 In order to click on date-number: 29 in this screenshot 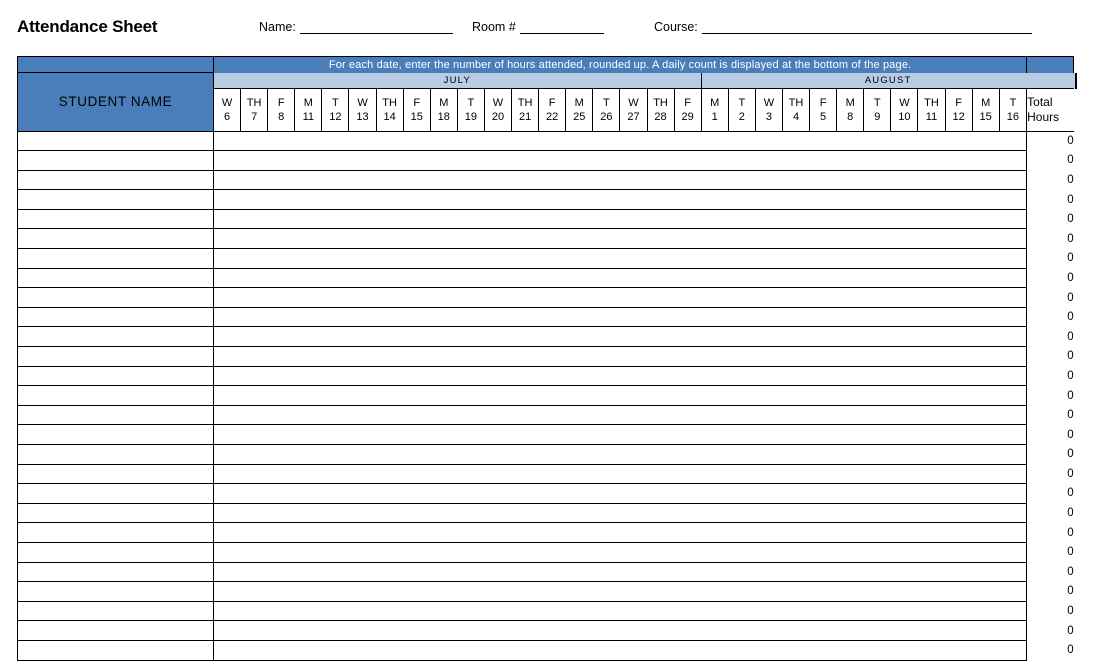, I will do `click(687, 116)`.